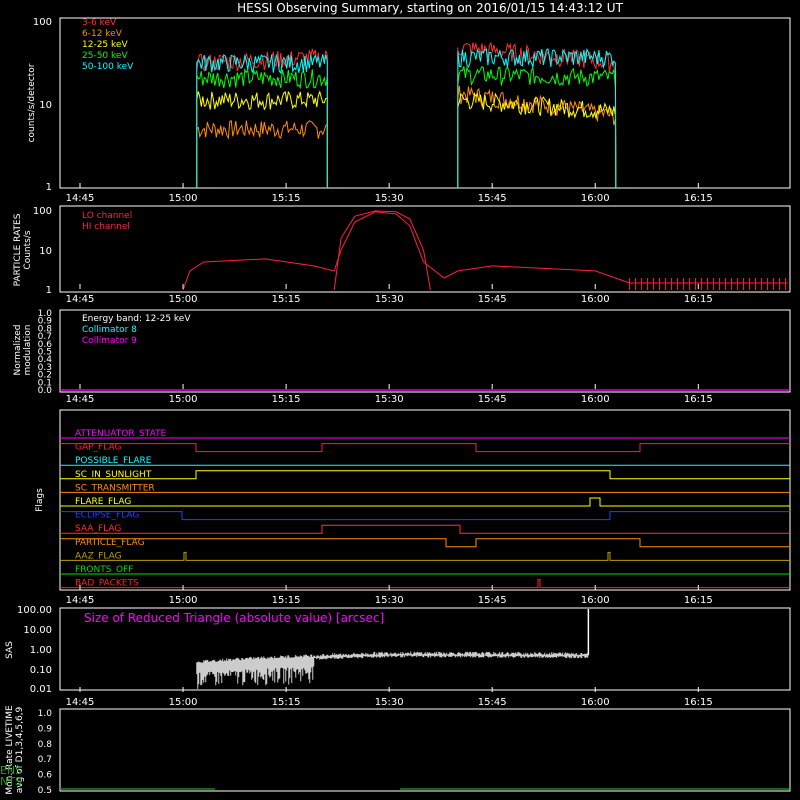 This screenshot has height=800, width=800. Describe the element at coordinates (28, 249) in the screenshot. I see `particle-ylabel-2: Counts/s` at that location.